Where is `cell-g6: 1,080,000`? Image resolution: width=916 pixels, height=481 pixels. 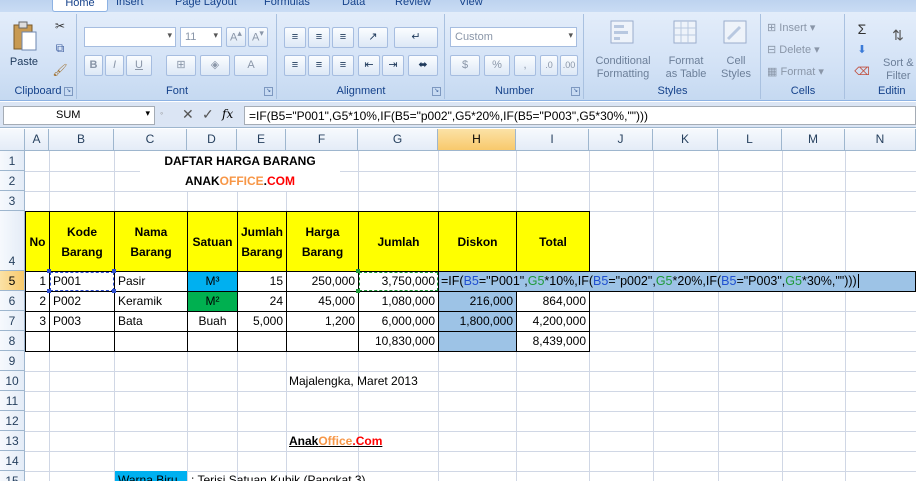 cell-g6: 1,080,000 is located at coordinates (398, 301).